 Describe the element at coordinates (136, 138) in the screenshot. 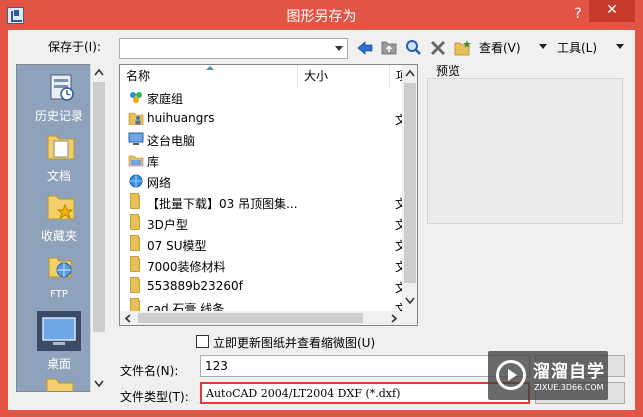

I see `computer-icon` at that location.